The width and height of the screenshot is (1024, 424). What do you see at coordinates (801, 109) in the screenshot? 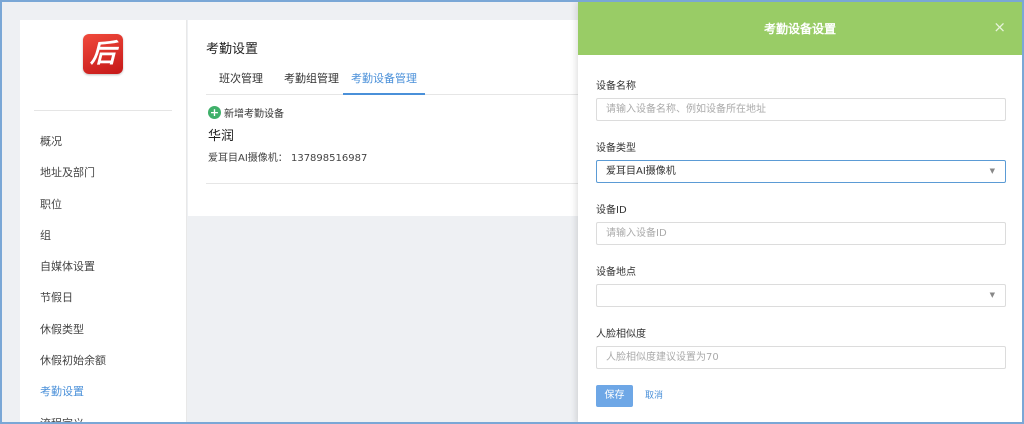
I see `device-name-input: 请输入设备名称、例如设备所在地址` at bounding box center [801, 109].